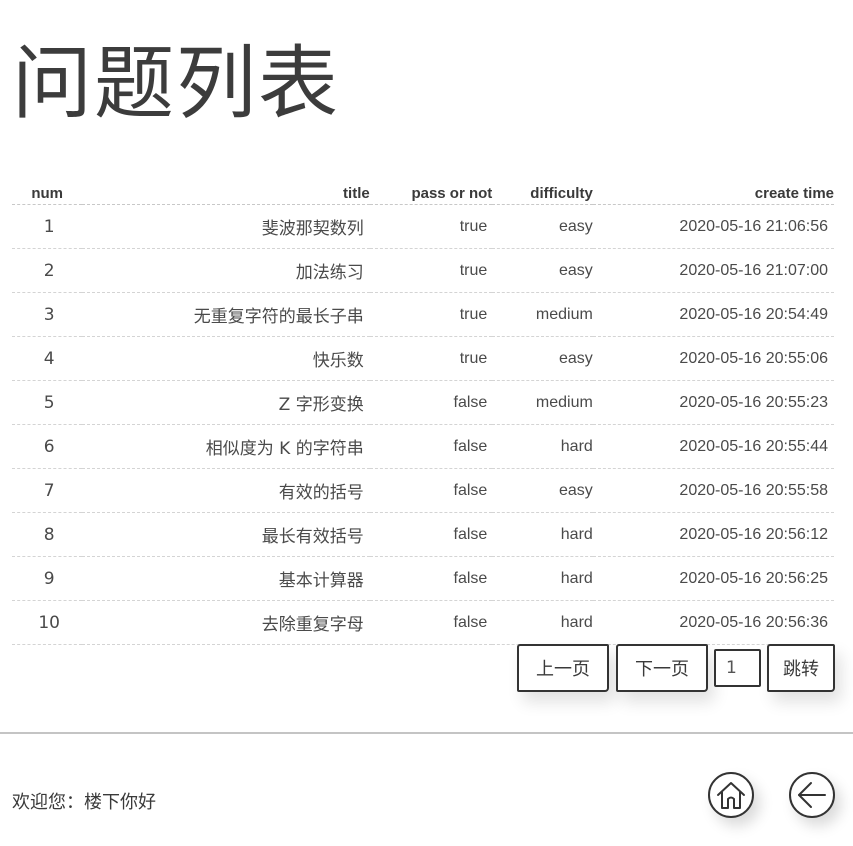 The height and width of the screenshot is (846, 853). Describe the element at coordinates (226, 534) in the screenshot. I see `cell-title: 最长有效括号` at that location.